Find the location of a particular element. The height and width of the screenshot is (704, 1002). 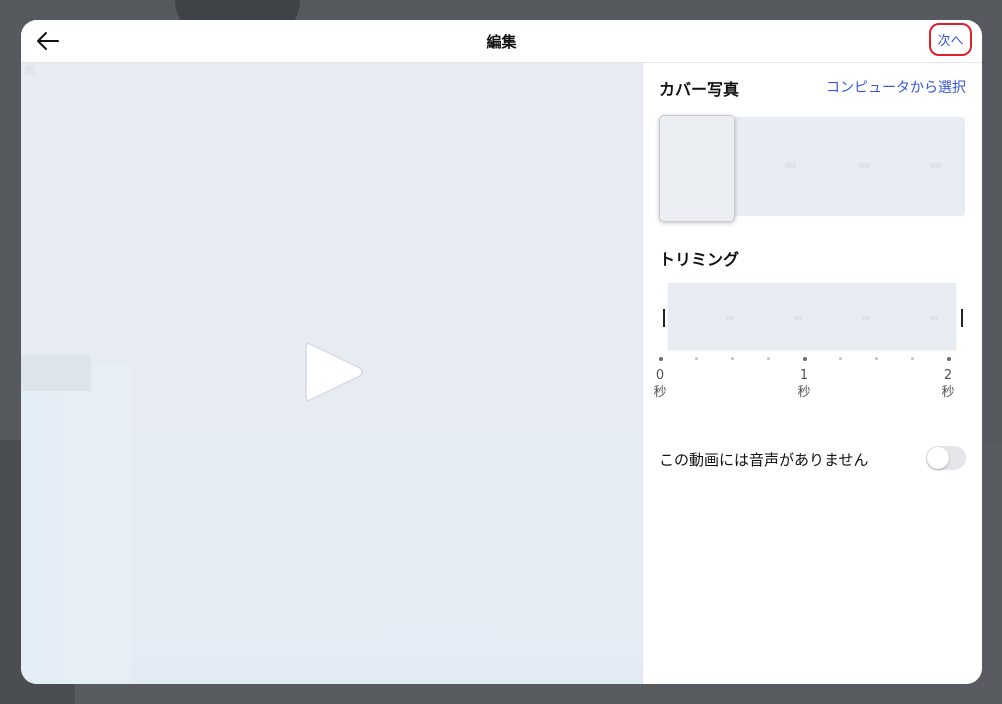

audio-toggle is located at coordinates (946, 458).